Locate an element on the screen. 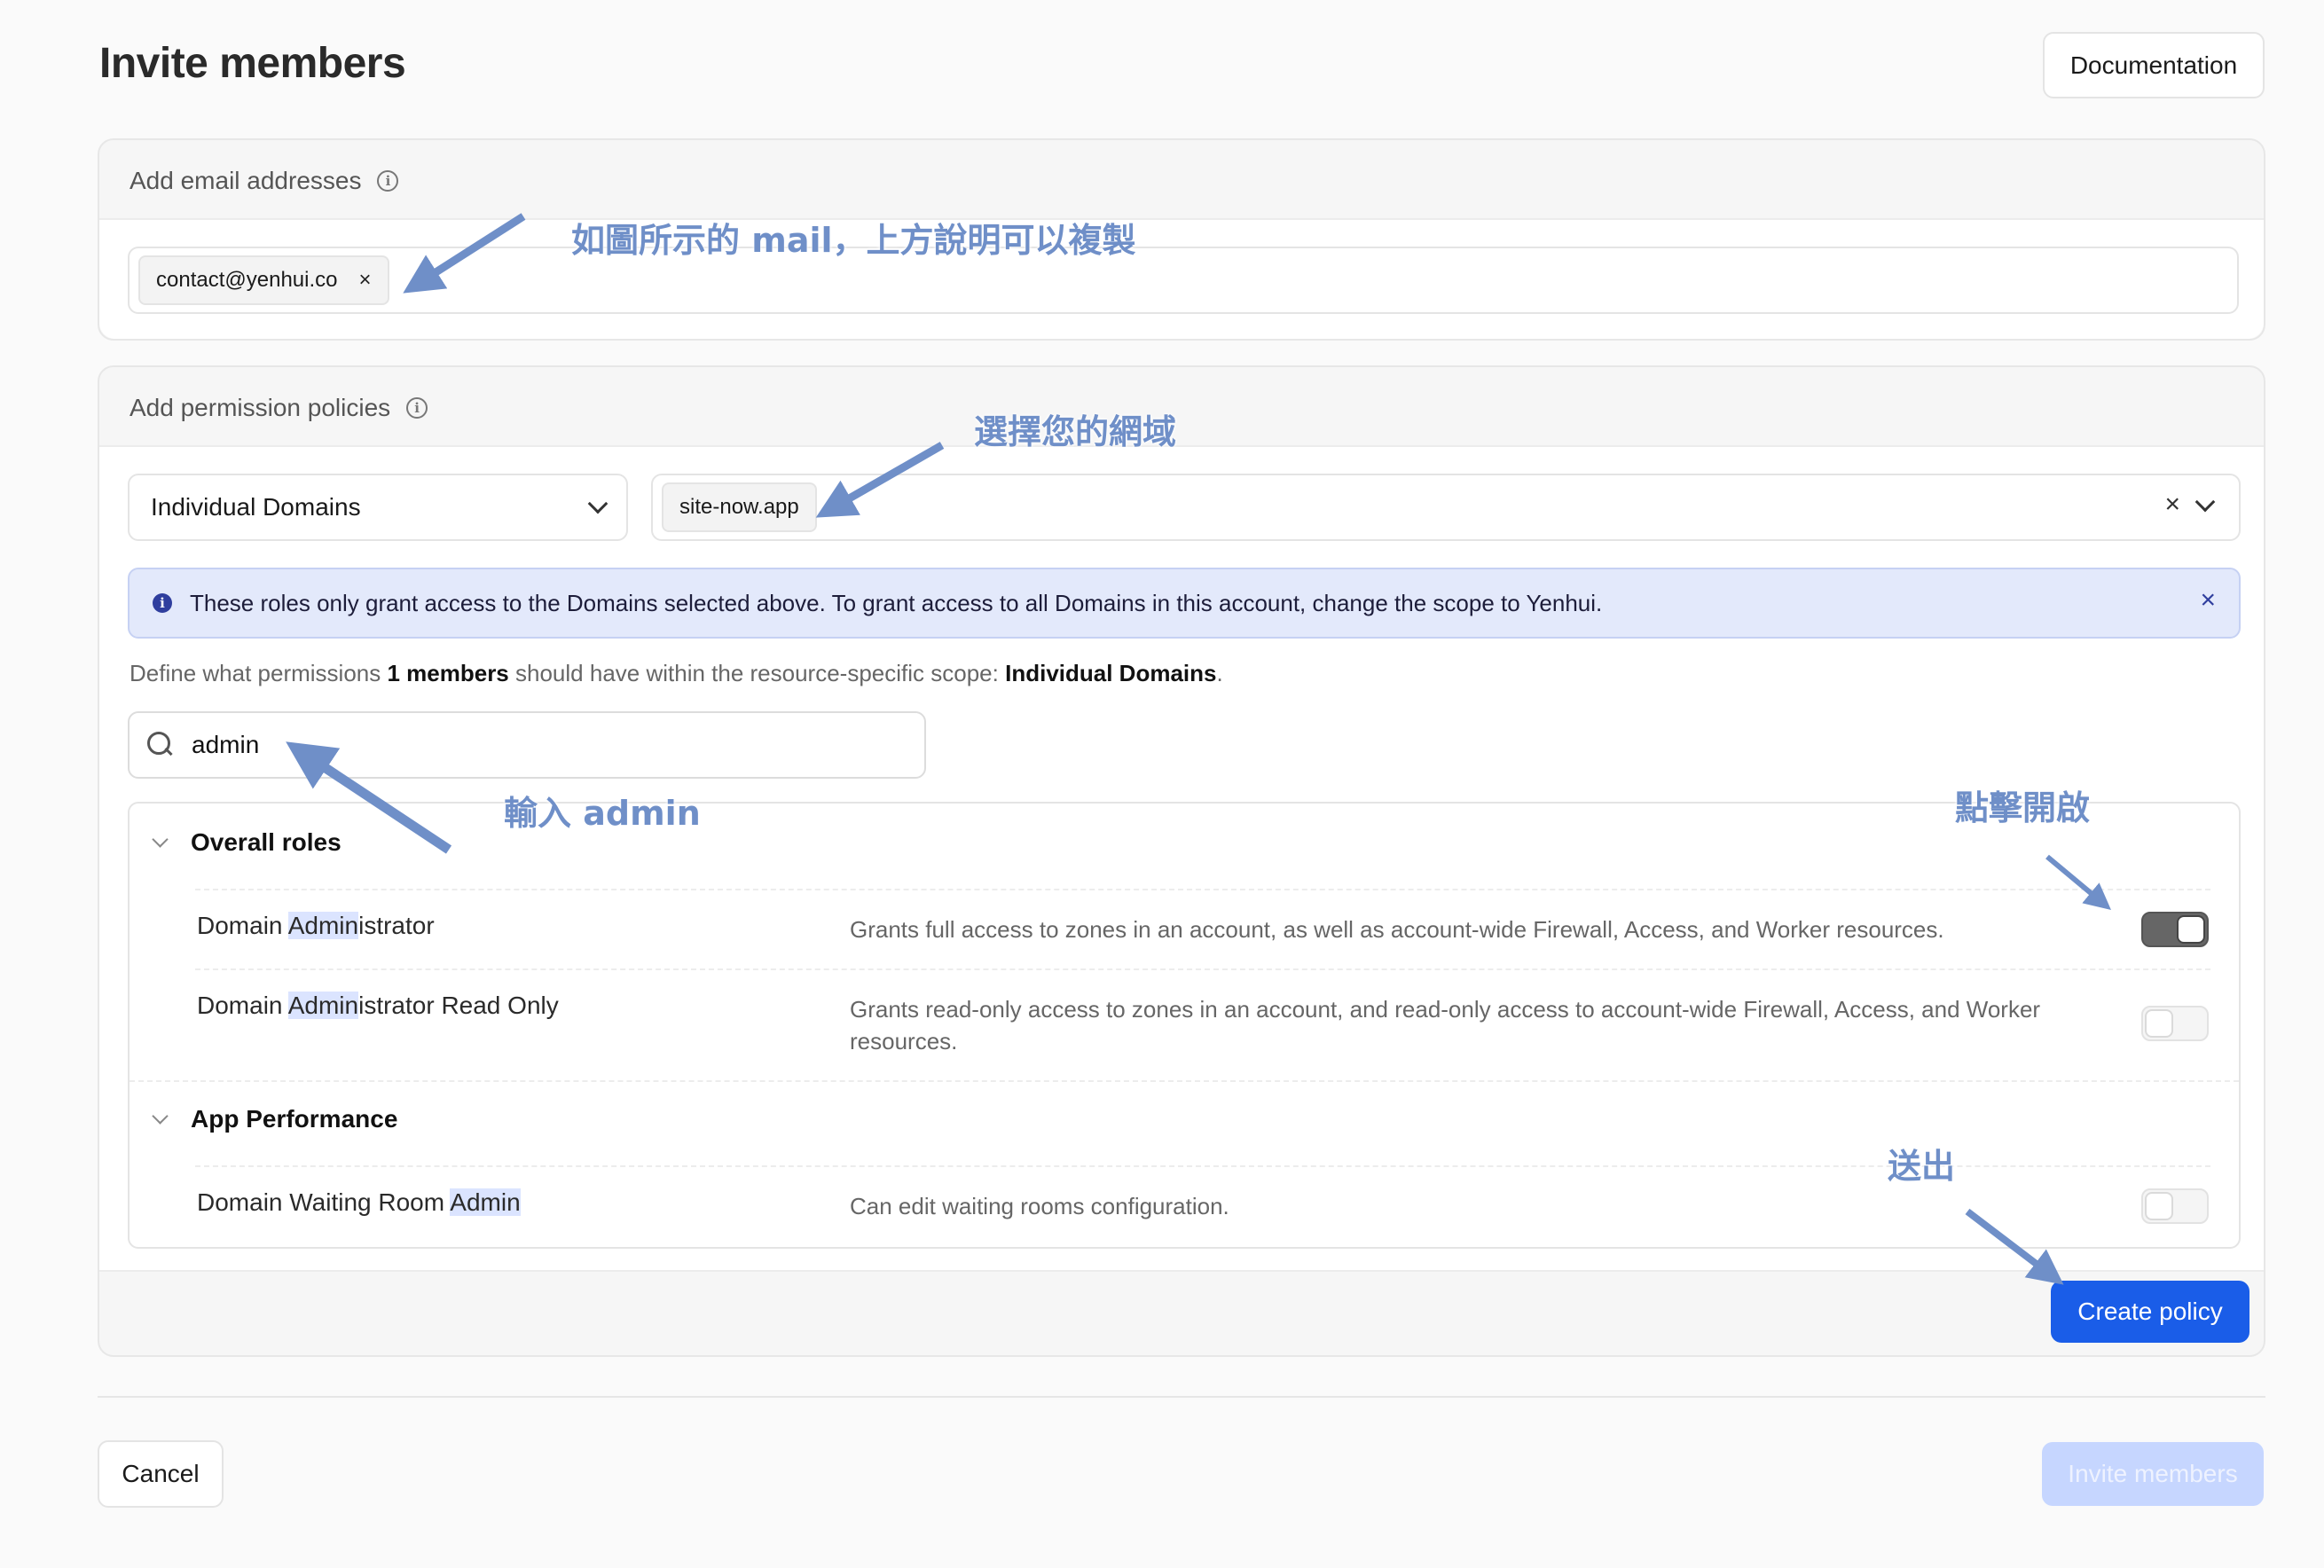 This screenshot has width=2324, height=1568. group-title: App Performance is located at coordinates (294, 1119).